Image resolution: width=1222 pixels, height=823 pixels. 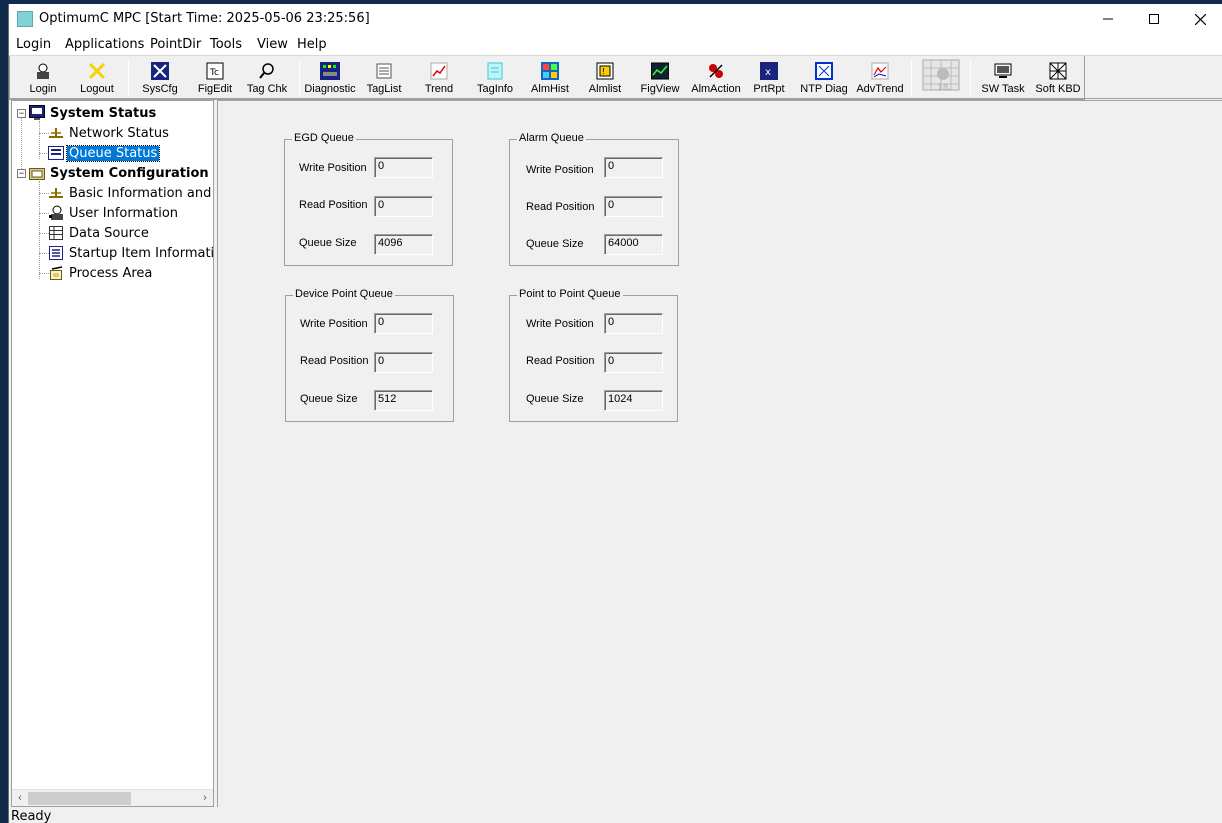 I want to click on toolbar-taglist-button: TagList, so click(x=384, y=78).